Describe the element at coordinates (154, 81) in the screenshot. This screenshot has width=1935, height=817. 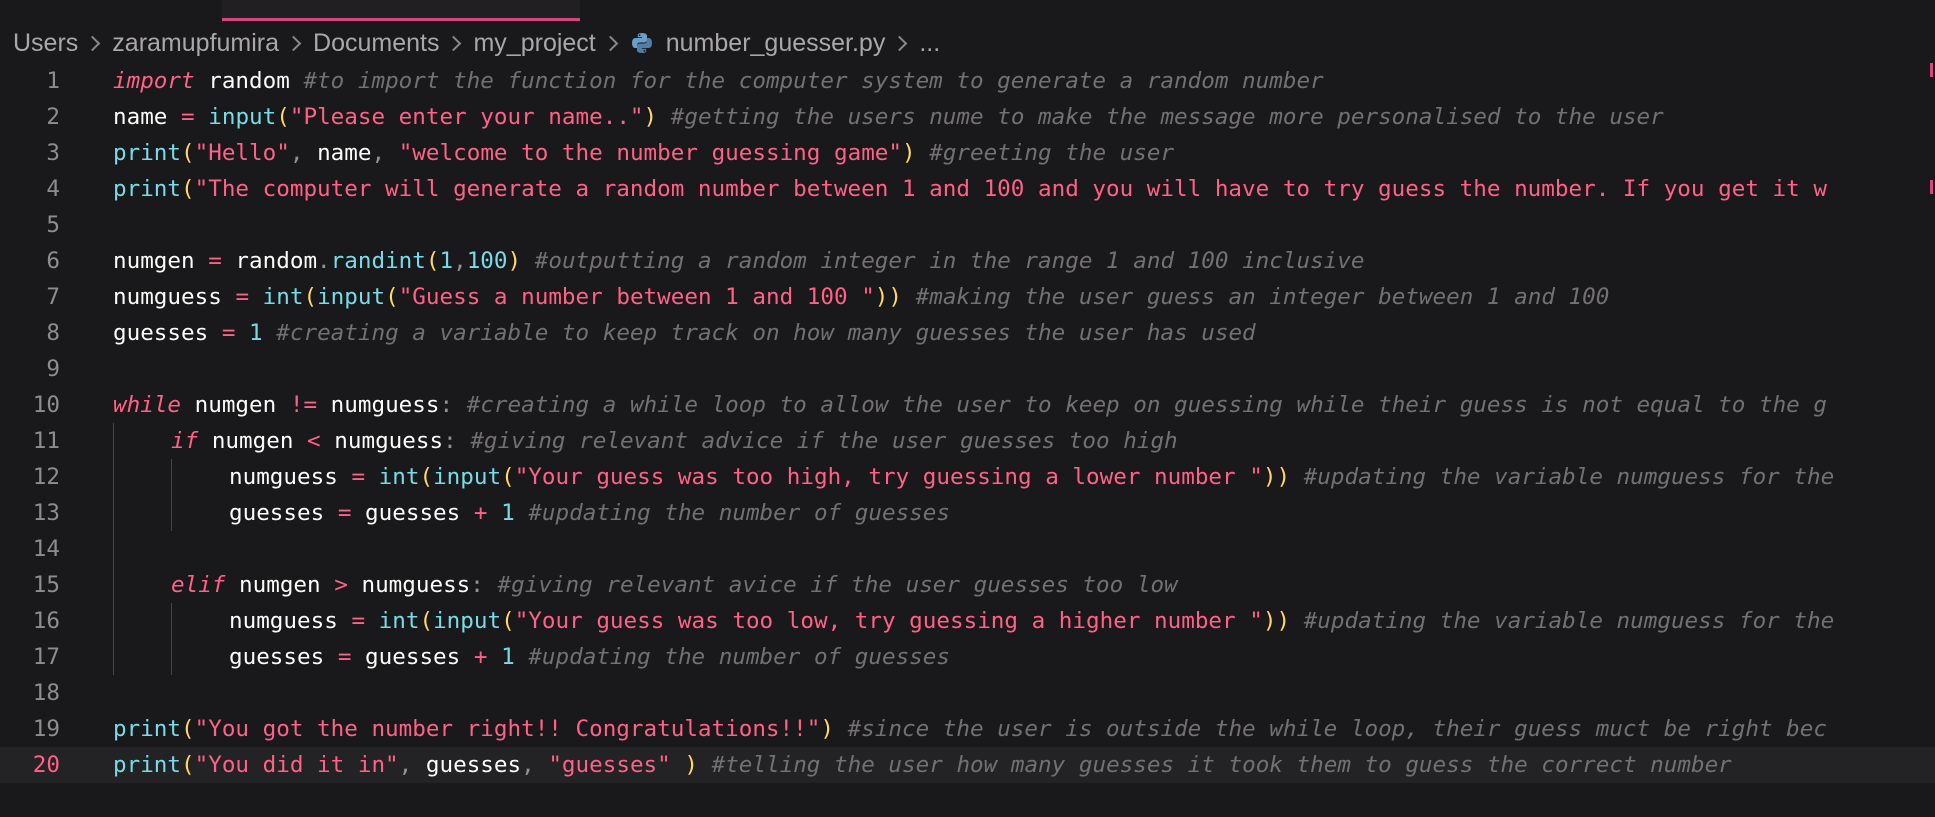
I see `code-token: import` at that location.